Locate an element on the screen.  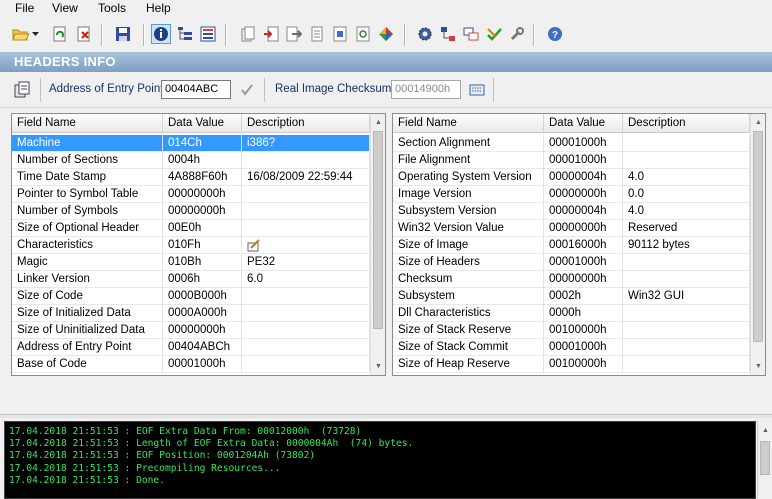
table-row: Address of Entry Point 00404ABCh is located at coordinates (191, 347).